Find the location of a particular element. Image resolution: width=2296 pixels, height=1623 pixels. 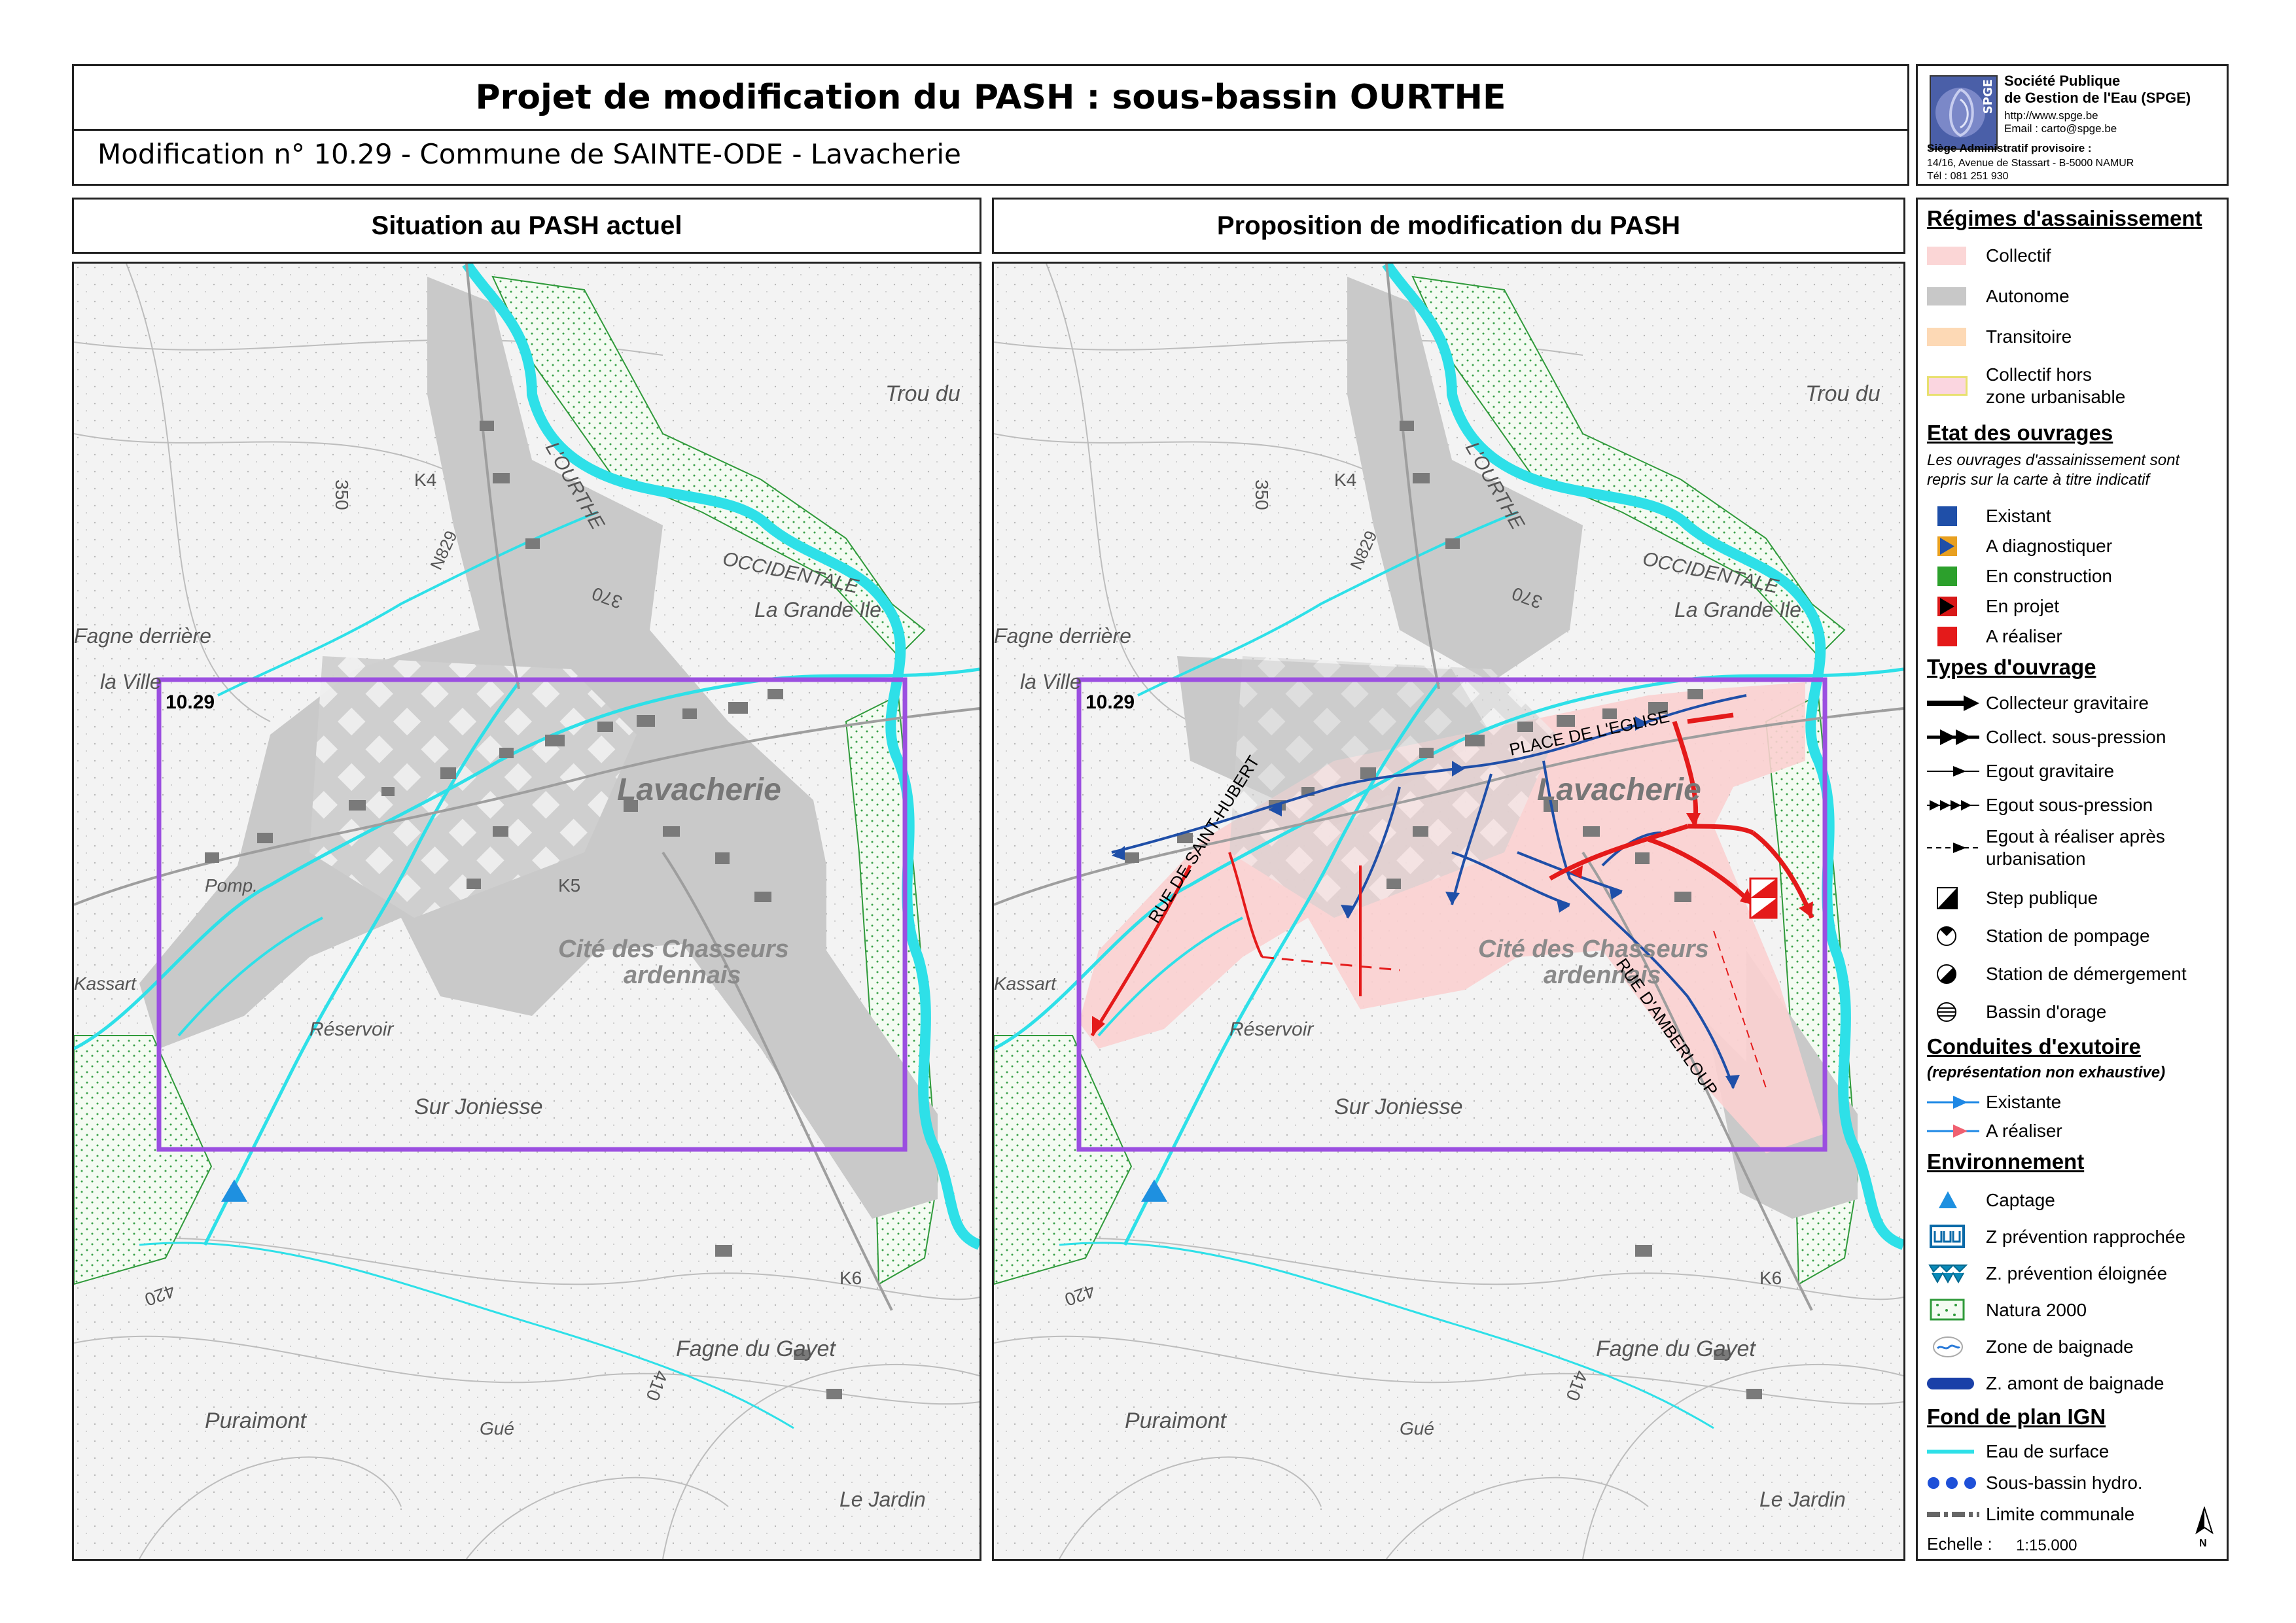

la-ville-label-right: la Ville is located at coordinates (1051, 682).